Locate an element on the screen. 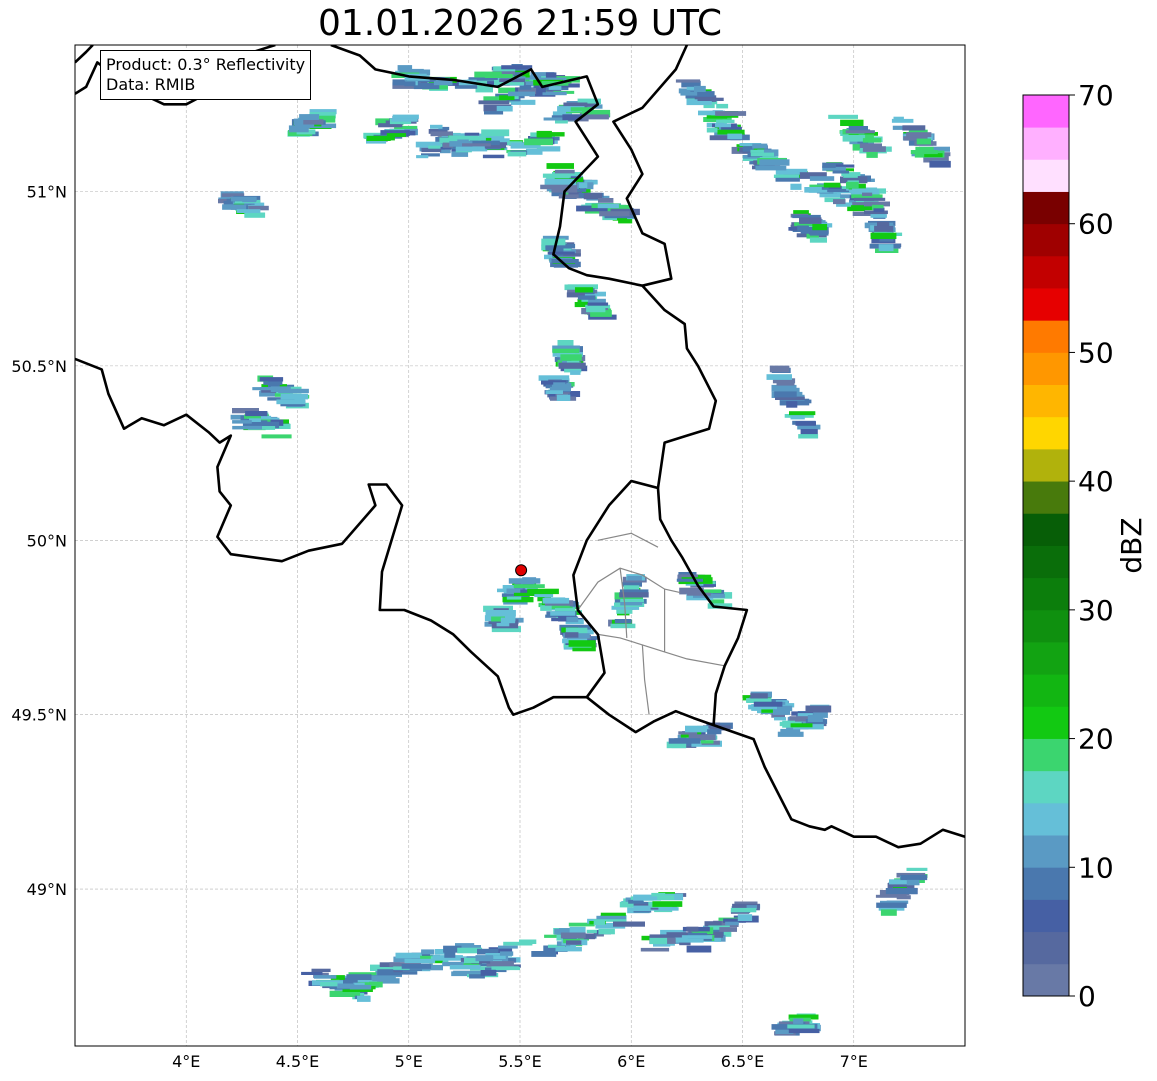 Image resolution: width=1157 pixels, height=1081 pixels. colorbar-tick-label: 50 is located at coordinates (1096, 352).